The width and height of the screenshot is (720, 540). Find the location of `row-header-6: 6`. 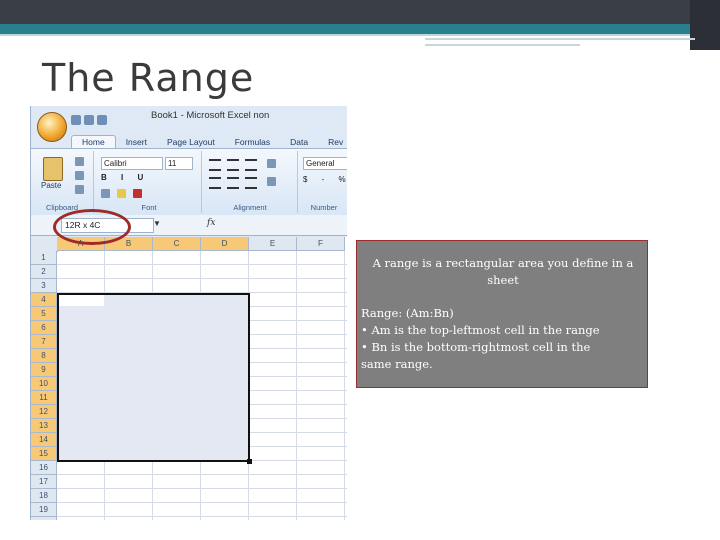

row-header-6: 6 is located at coordinates (44, 328).